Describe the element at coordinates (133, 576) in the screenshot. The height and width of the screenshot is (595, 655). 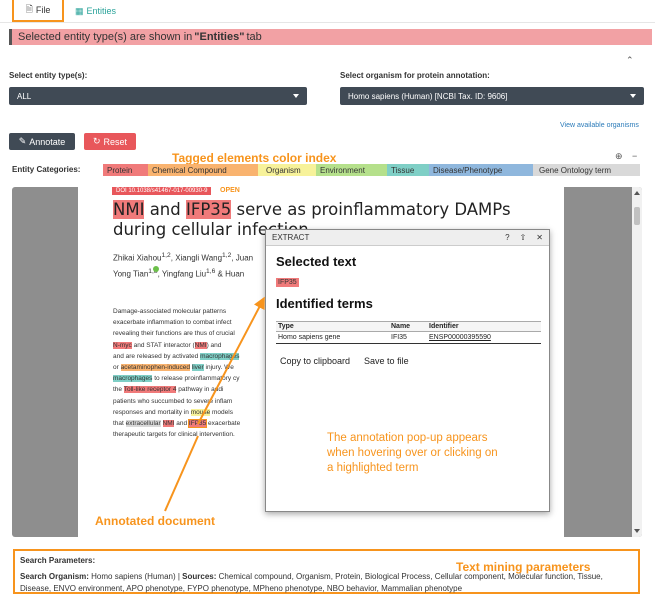
I see `organism-value: Homo sapiens (Human)` at that location.